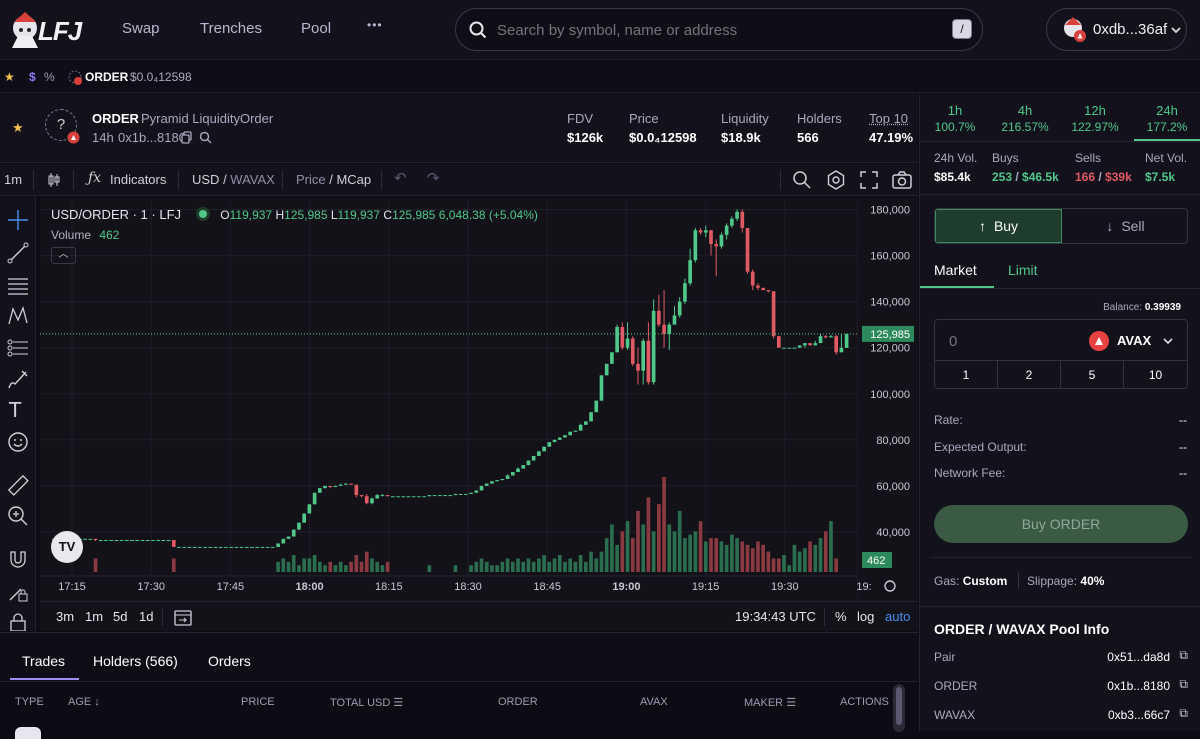  I want to click on trend-line-icon, so click(18, 253).